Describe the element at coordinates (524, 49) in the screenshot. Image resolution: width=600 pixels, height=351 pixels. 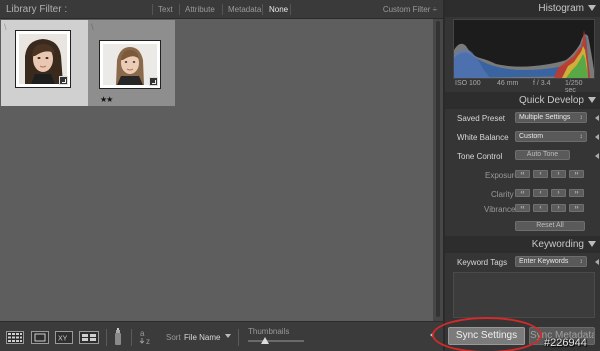
I see `histogram-graph` at that location.